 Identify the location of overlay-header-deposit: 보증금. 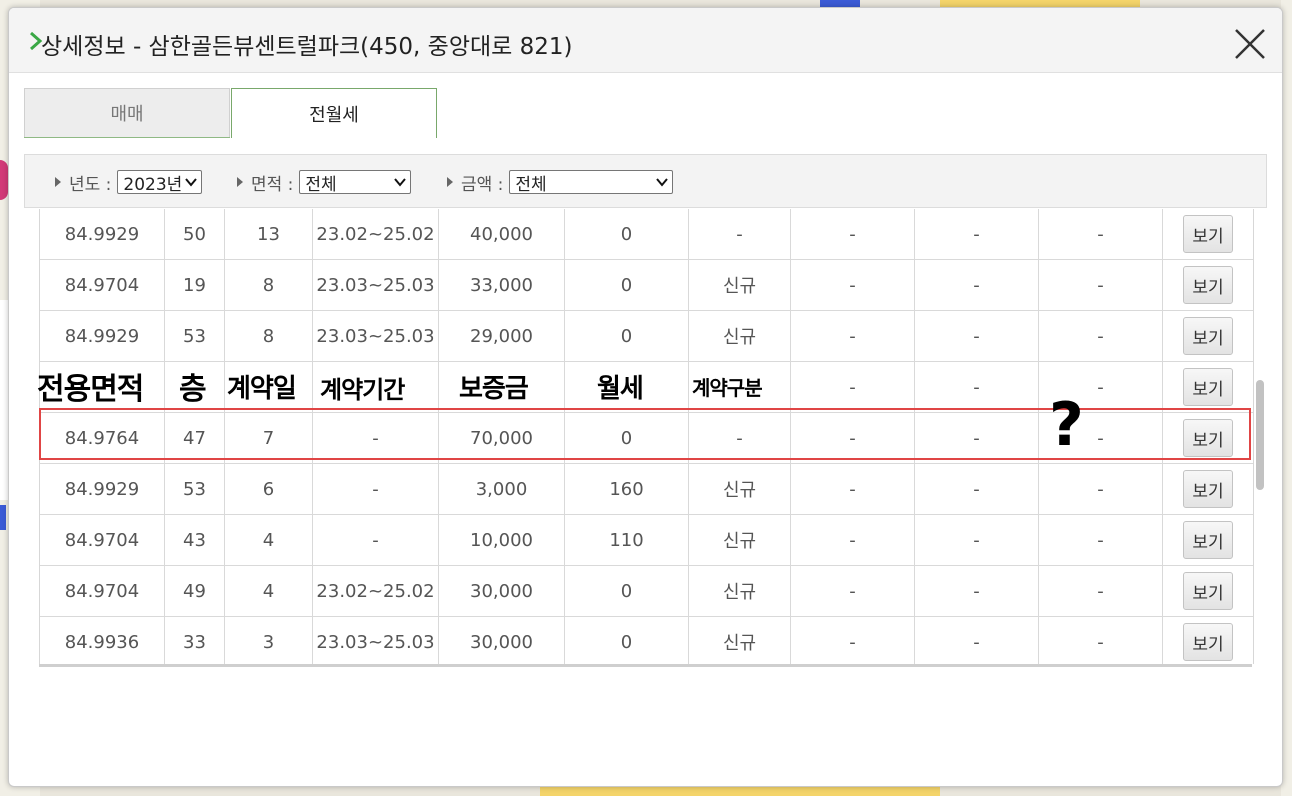
(494, 389).